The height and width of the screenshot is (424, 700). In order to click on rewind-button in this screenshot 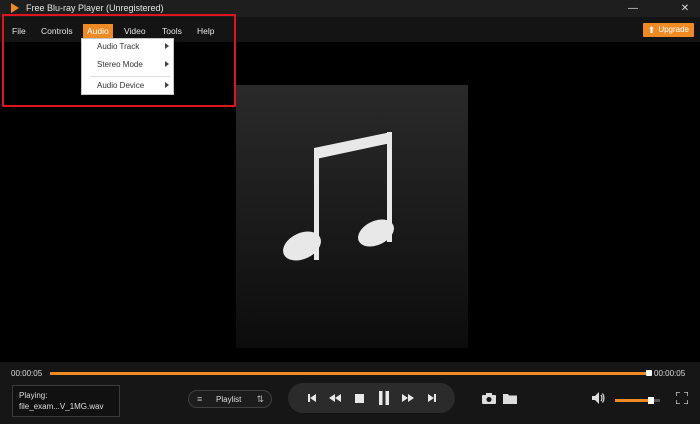, I will do `click(335, 398)`.